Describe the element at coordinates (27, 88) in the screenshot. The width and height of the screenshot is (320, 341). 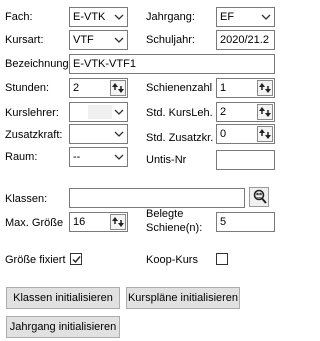
I see `stunden-label: Stunden:` at that location.